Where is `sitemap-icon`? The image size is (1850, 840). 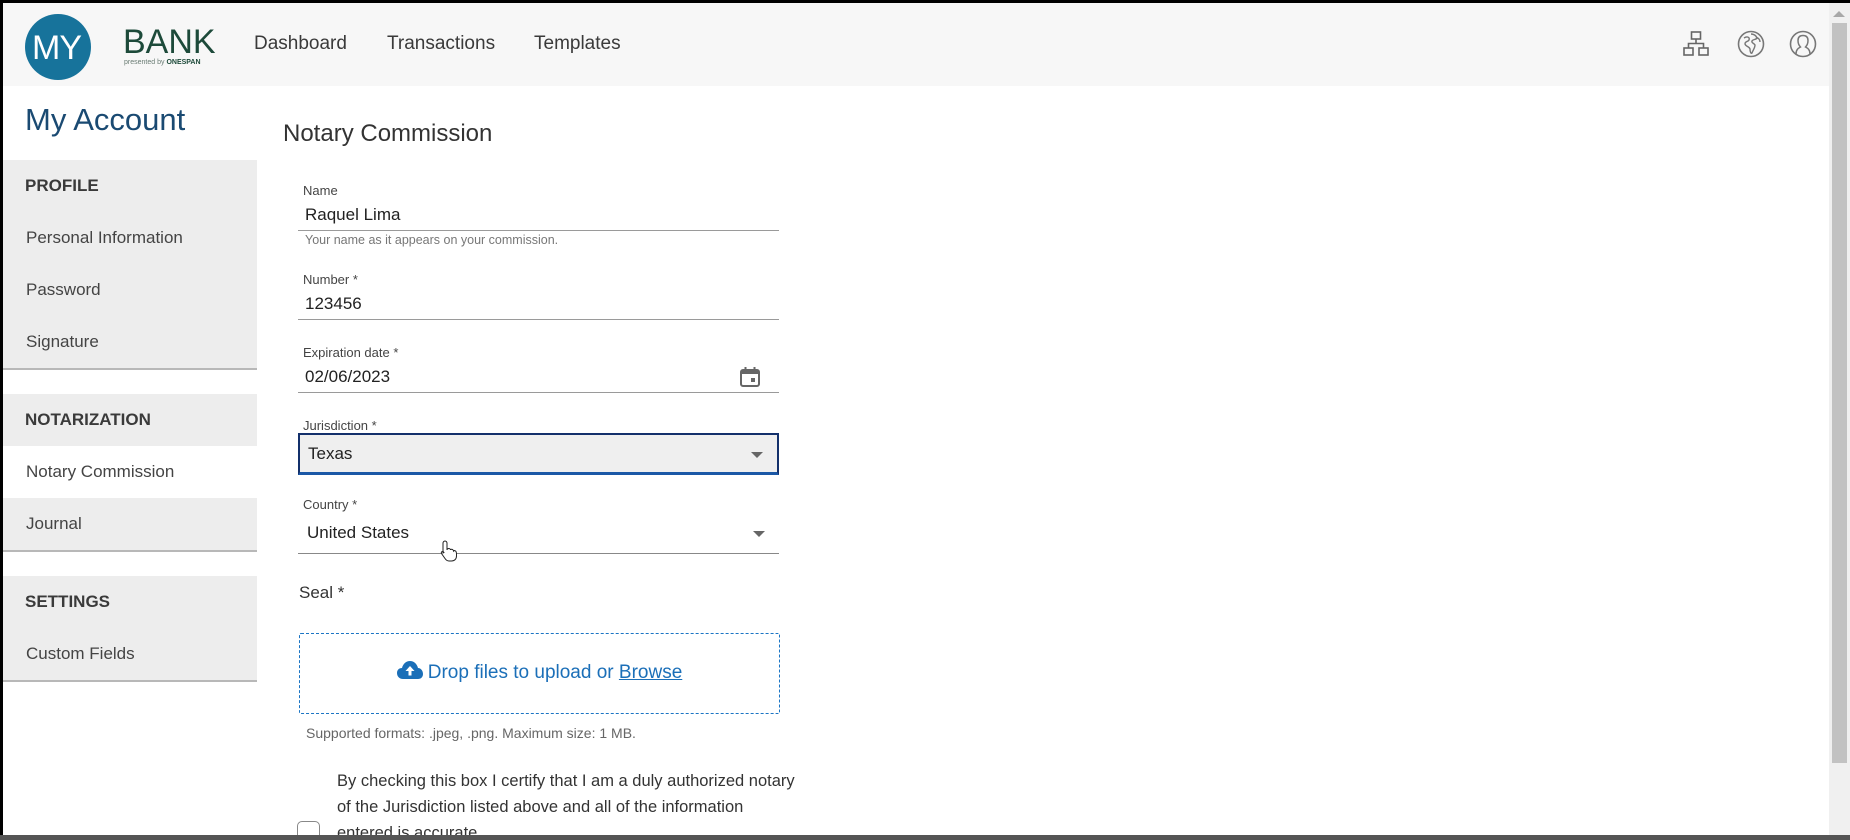 sitemap-icon is located at coordinates (1696, 44).